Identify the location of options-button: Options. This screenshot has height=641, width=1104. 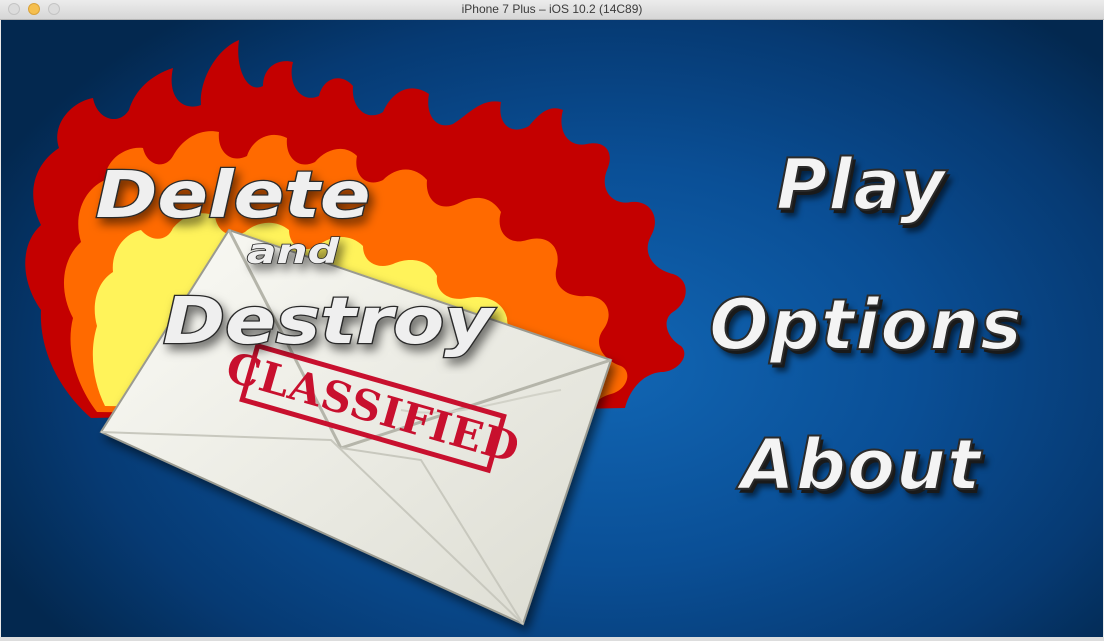
(866, 325).